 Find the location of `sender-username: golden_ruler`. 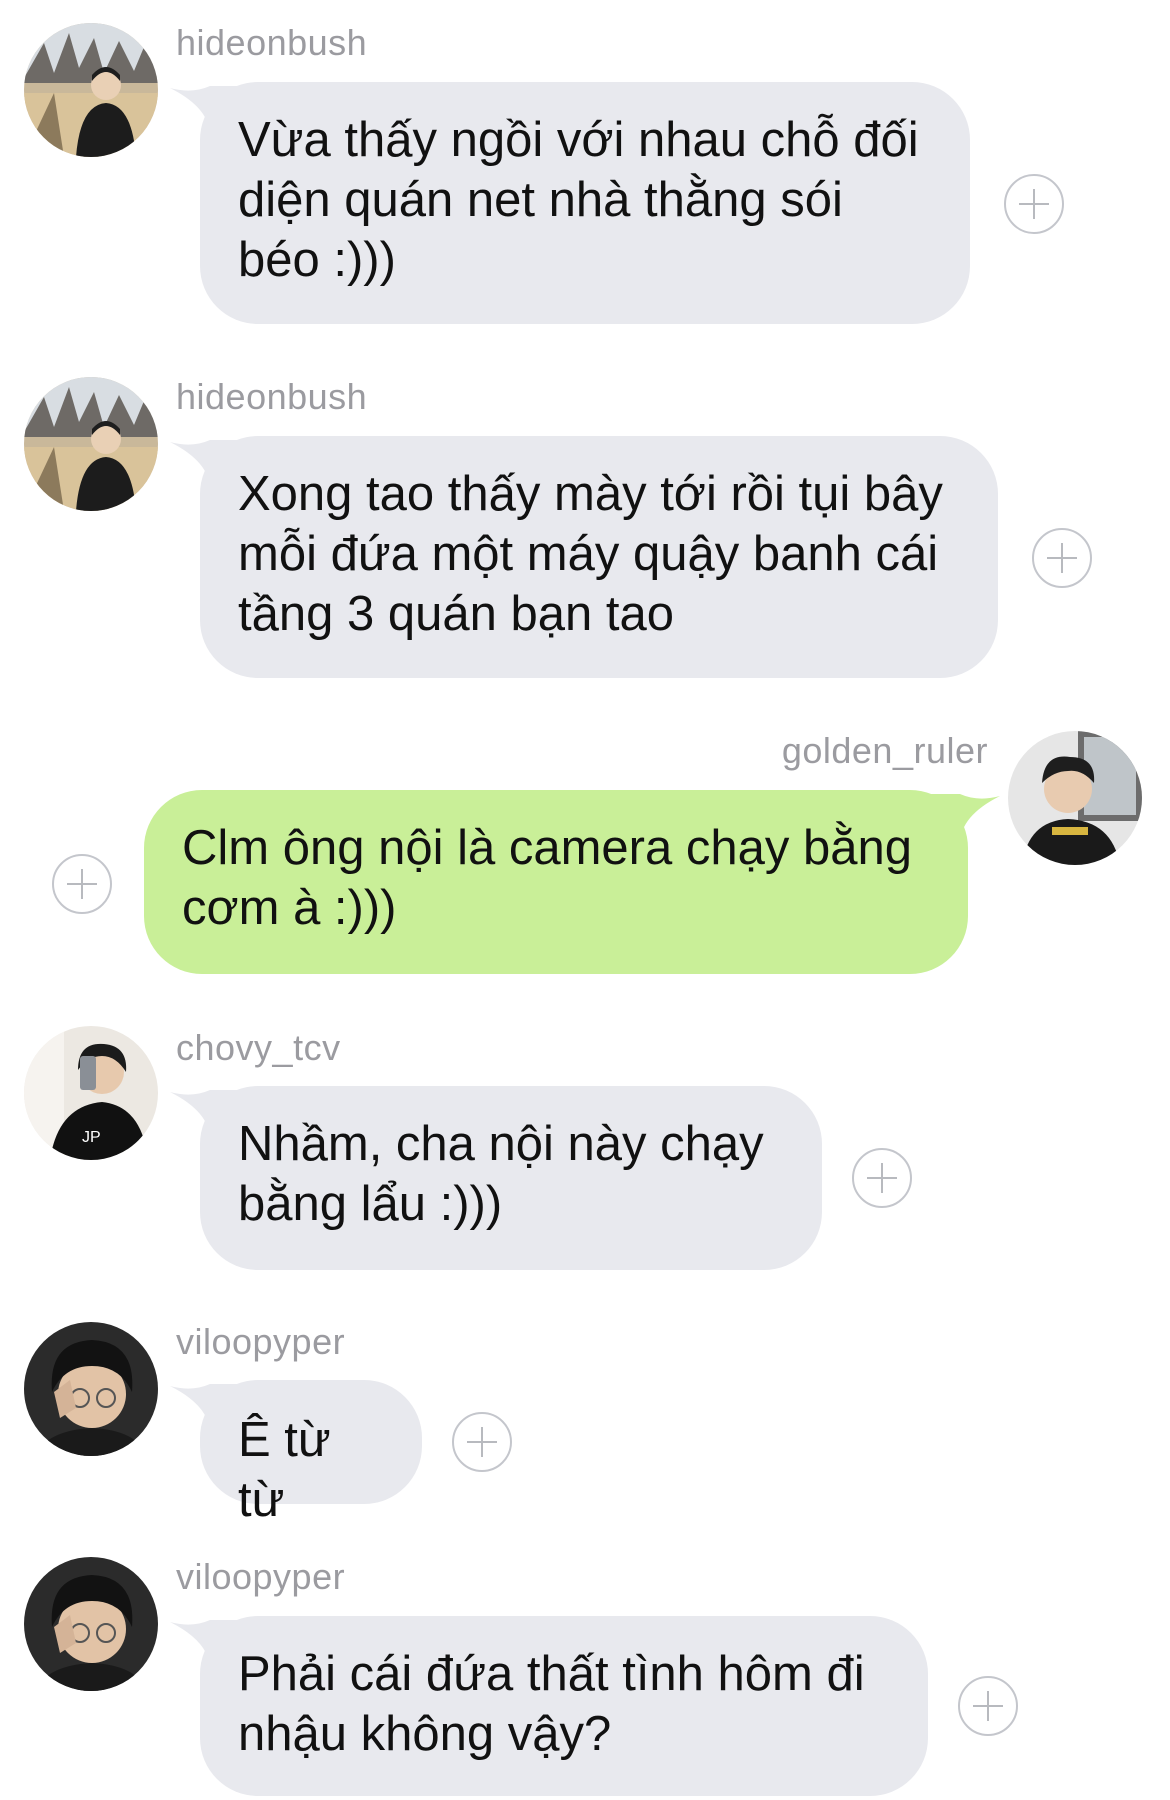

sender-username: golden_ruler is located at coordinates (884, 750).